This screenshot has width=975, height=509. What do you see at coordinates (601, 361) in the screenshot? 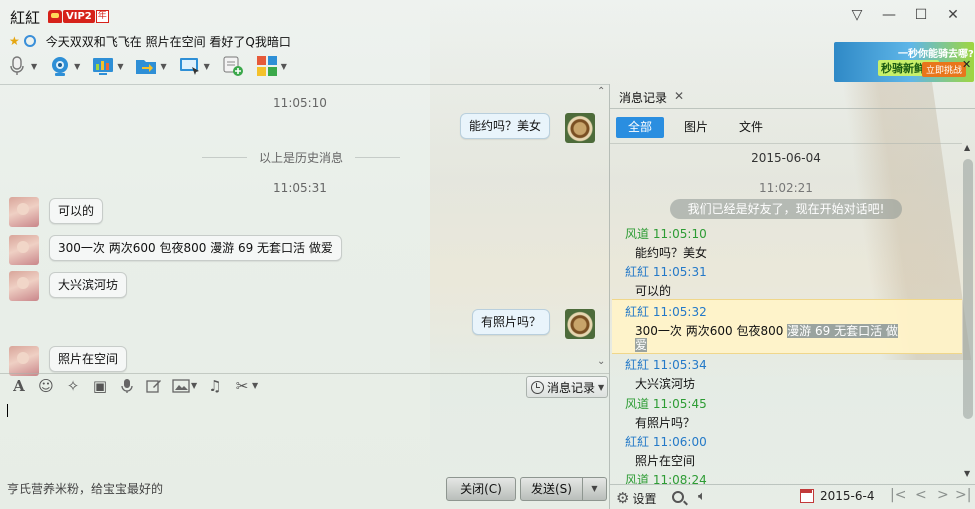
I see `collapse-down-icon: ⌄` at bounding box center [601, 361].